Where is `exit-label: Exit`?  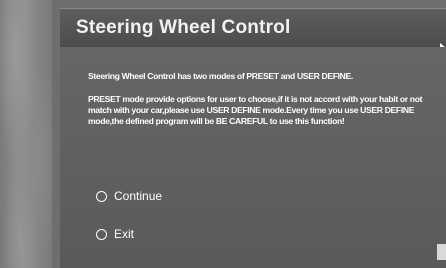
exit-label: Exit is located at coordinates (124, 234).